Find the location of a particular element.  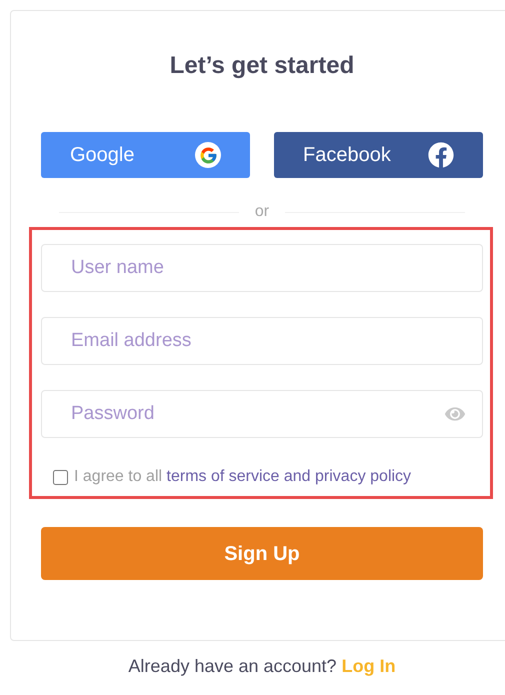

google-button: Google is located at coordinates (145, 155).